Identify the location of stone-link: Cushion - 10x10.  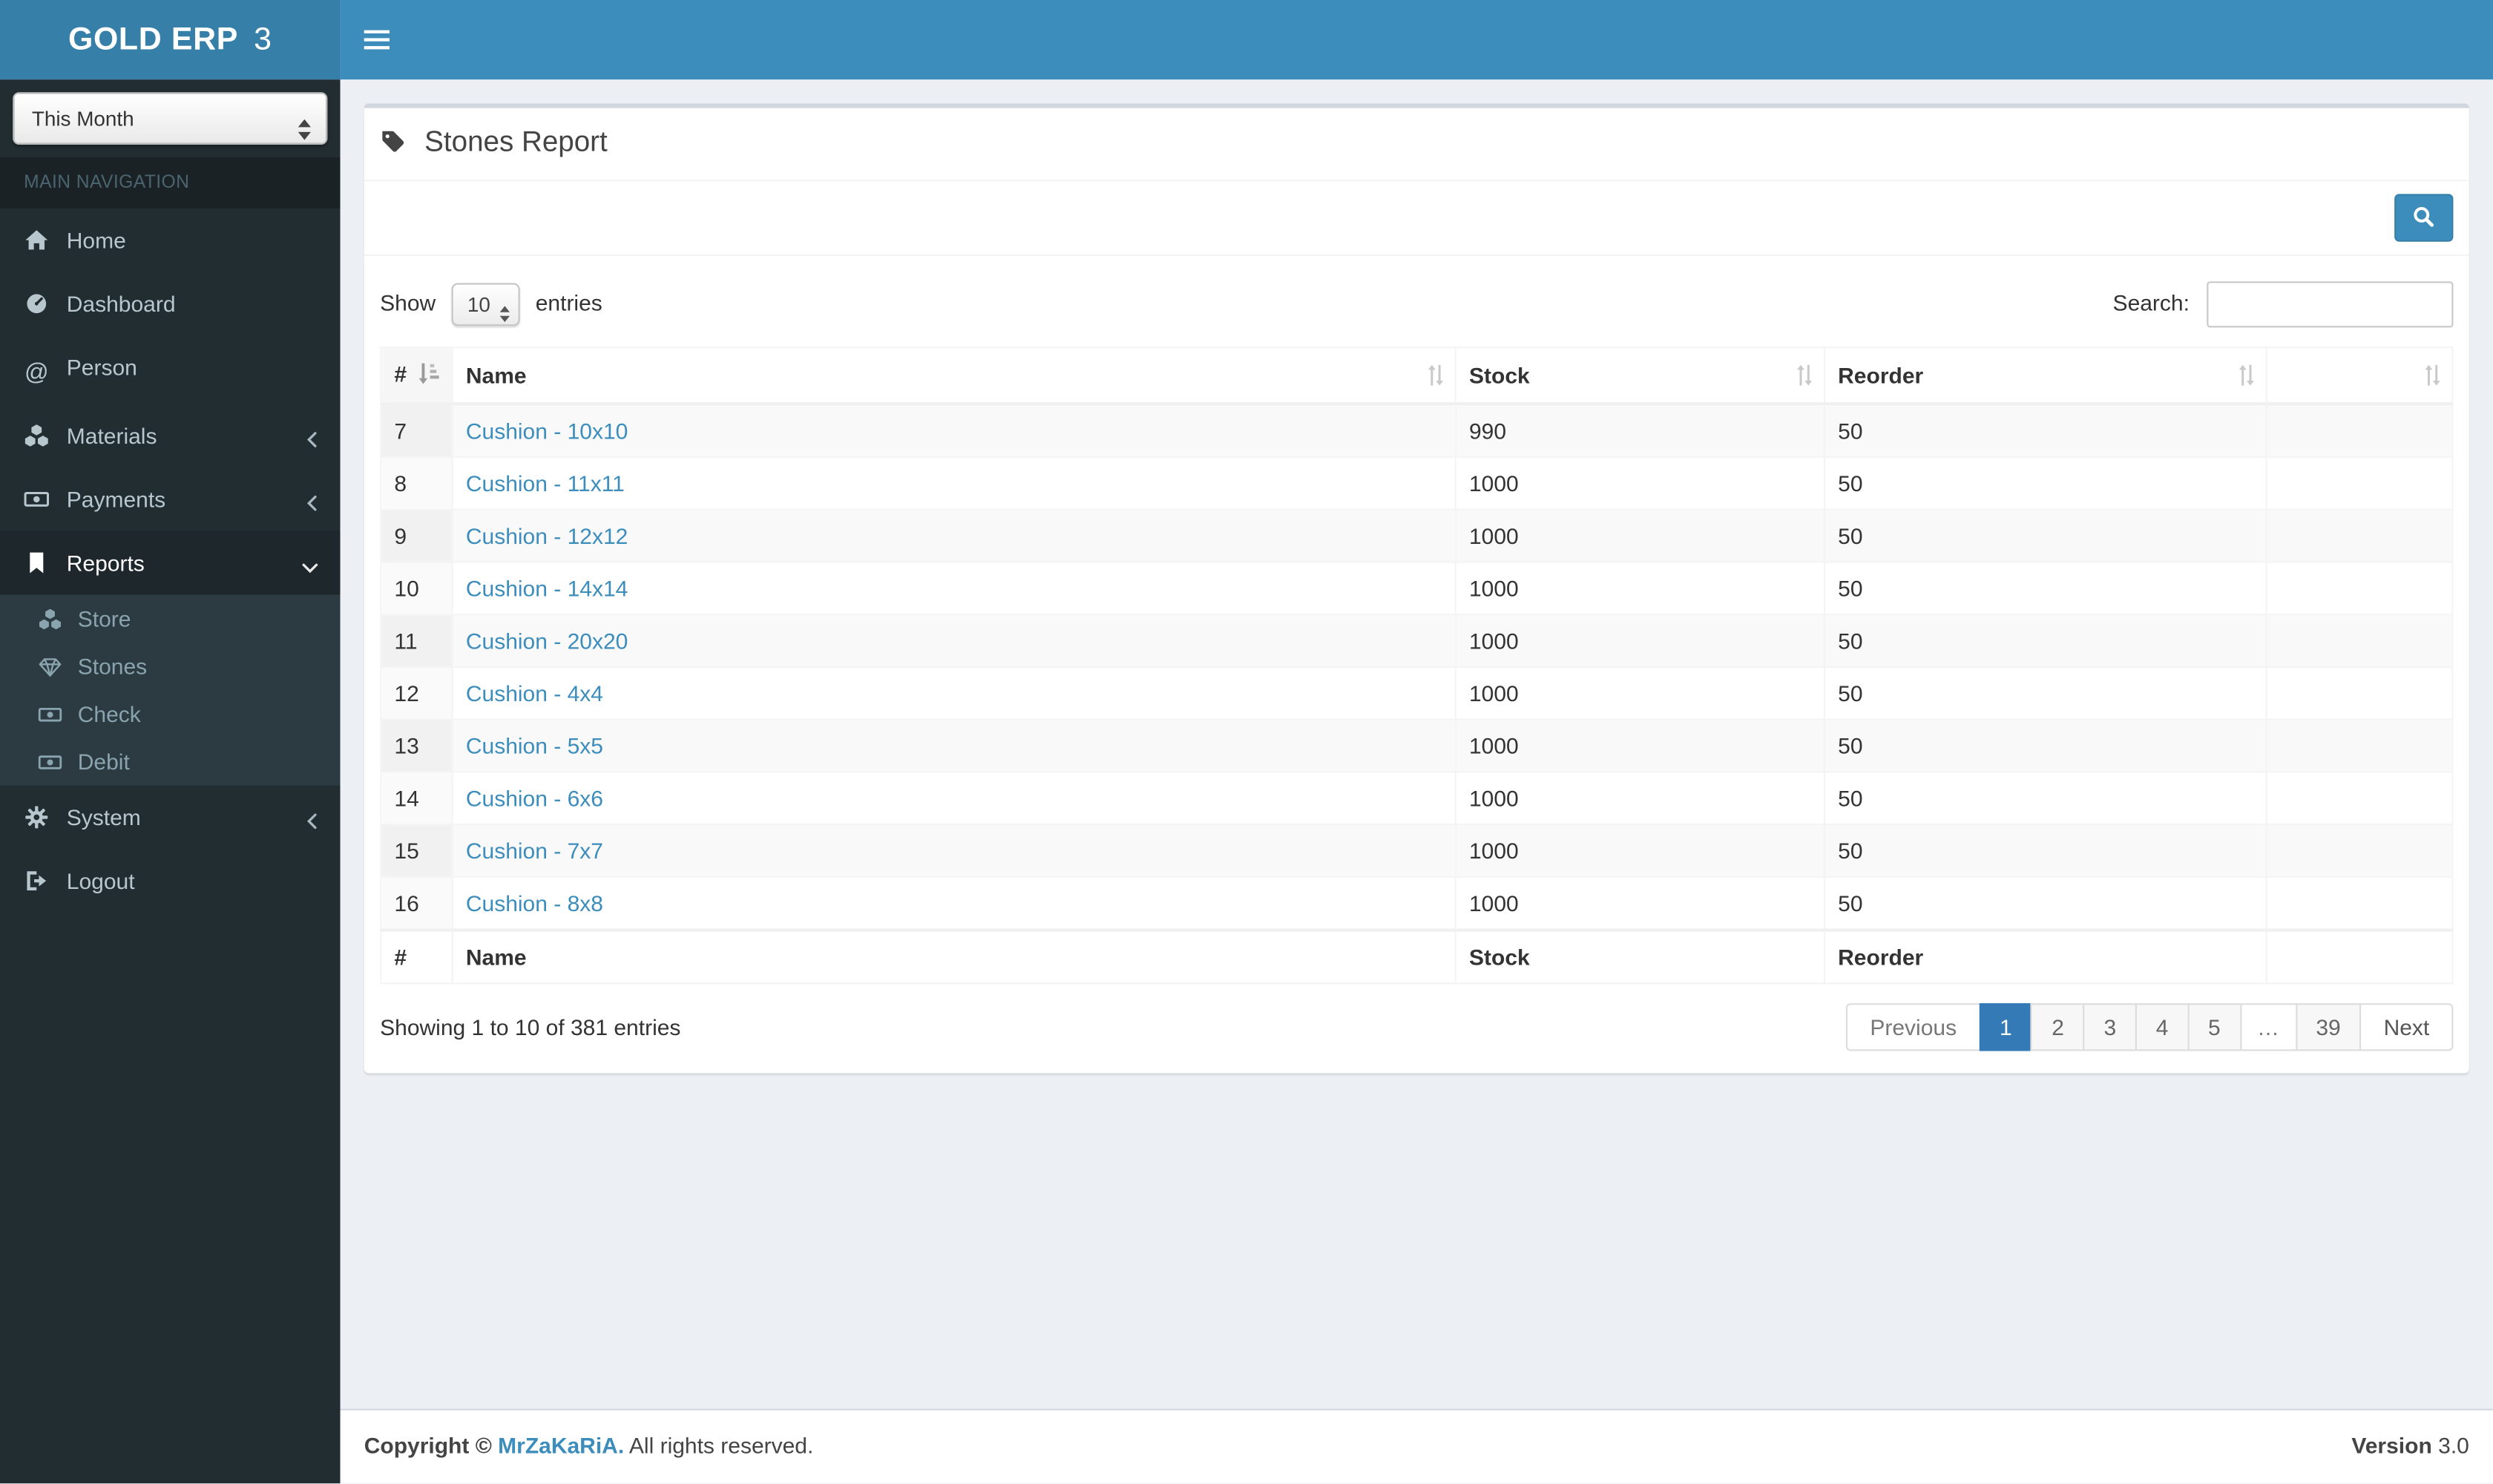
(547, 431).